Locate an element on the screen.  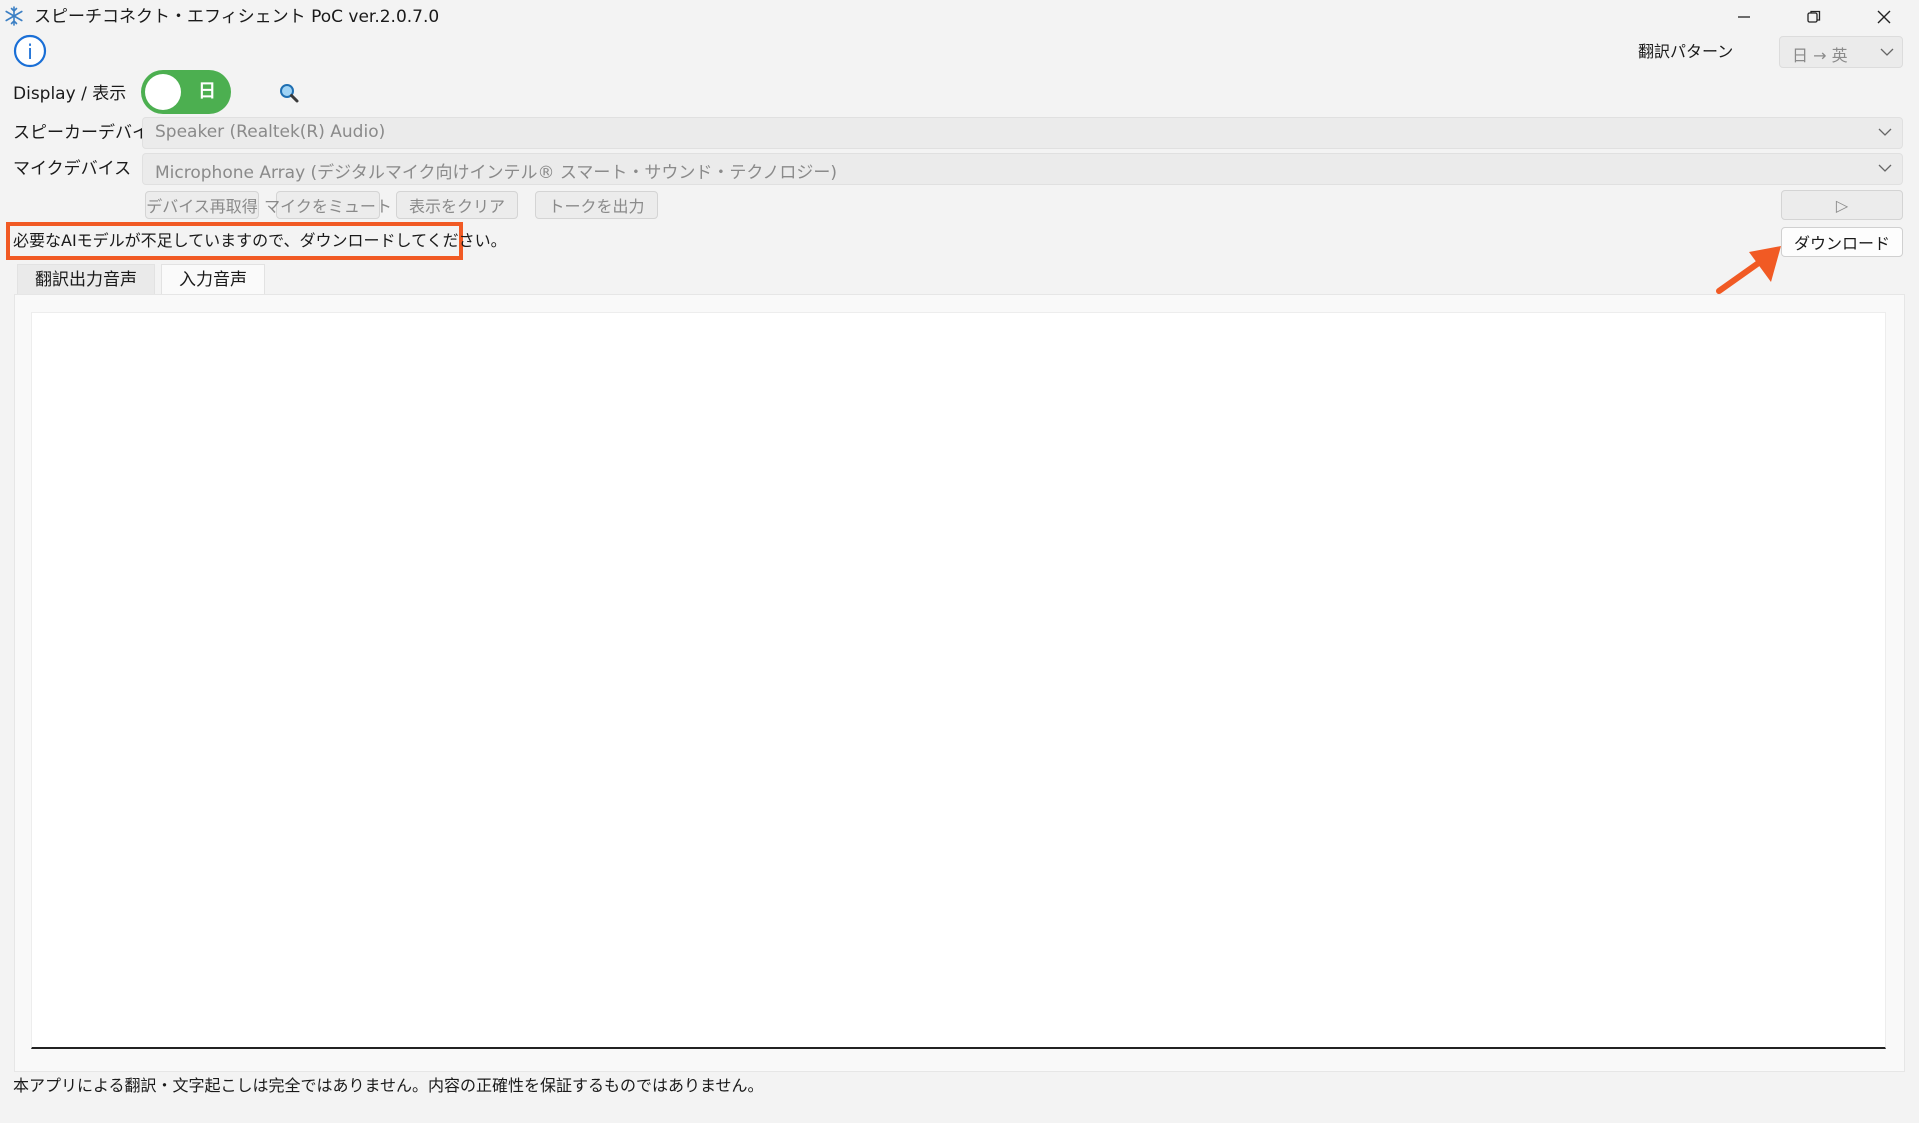
restore-button is located at coordinates (1814, 17).